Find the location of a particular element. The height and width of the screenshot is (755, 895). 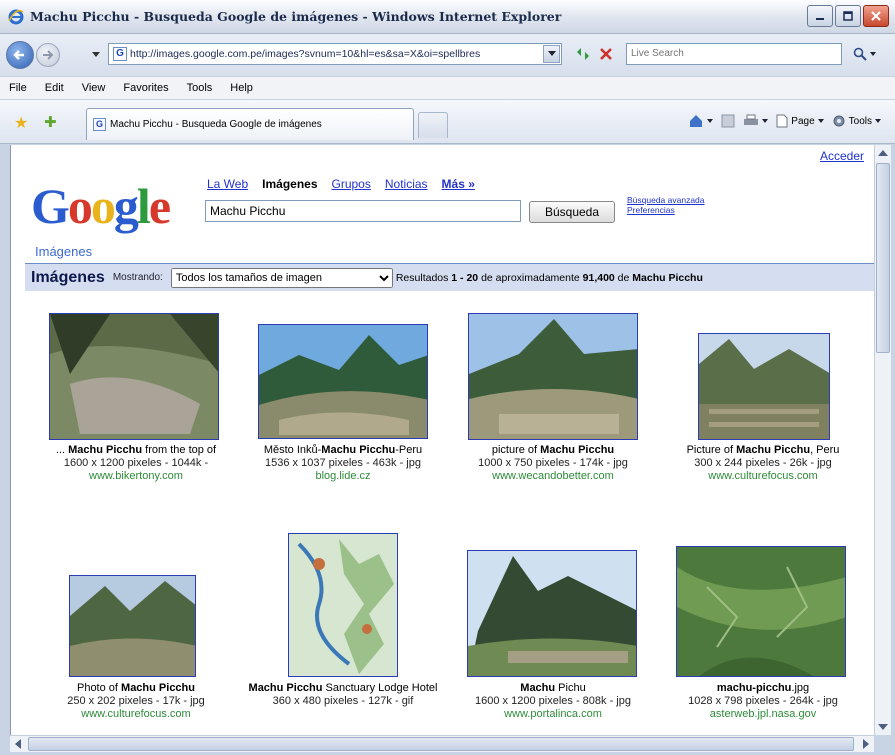

nav-web-link: La Web is located at coordinates (227, 184).